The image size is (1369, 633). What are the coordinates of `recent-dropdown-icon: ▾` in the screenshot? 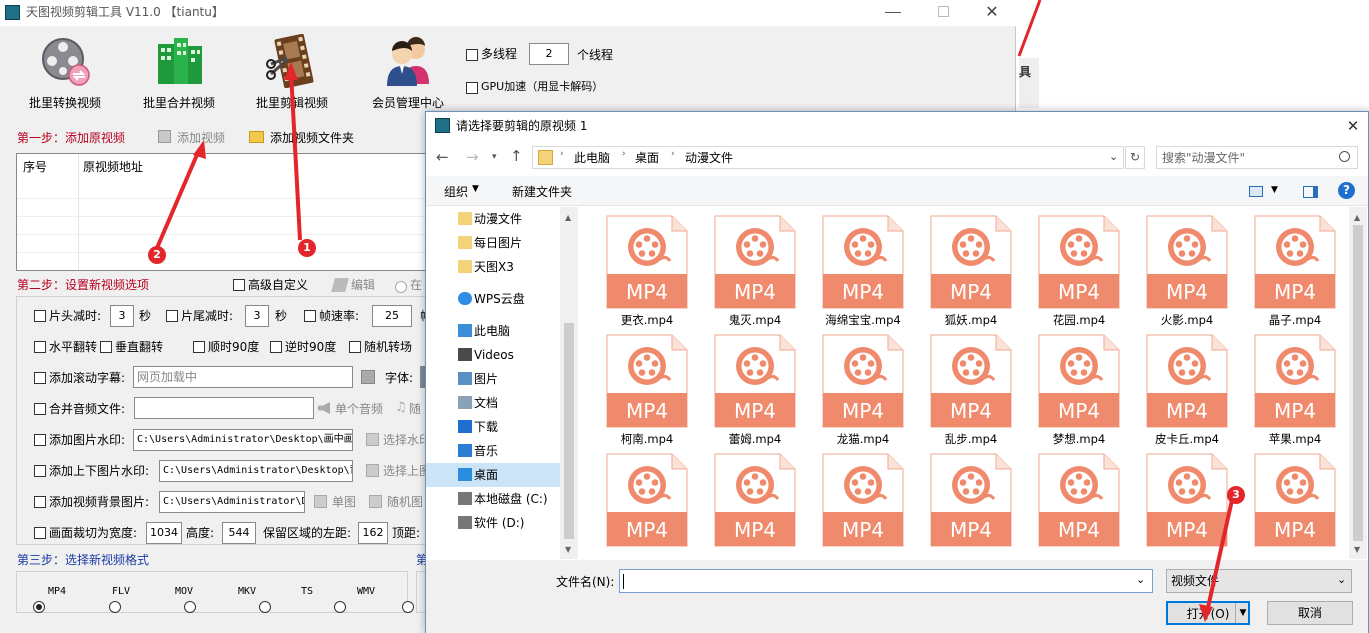 It's located at (497, 157).